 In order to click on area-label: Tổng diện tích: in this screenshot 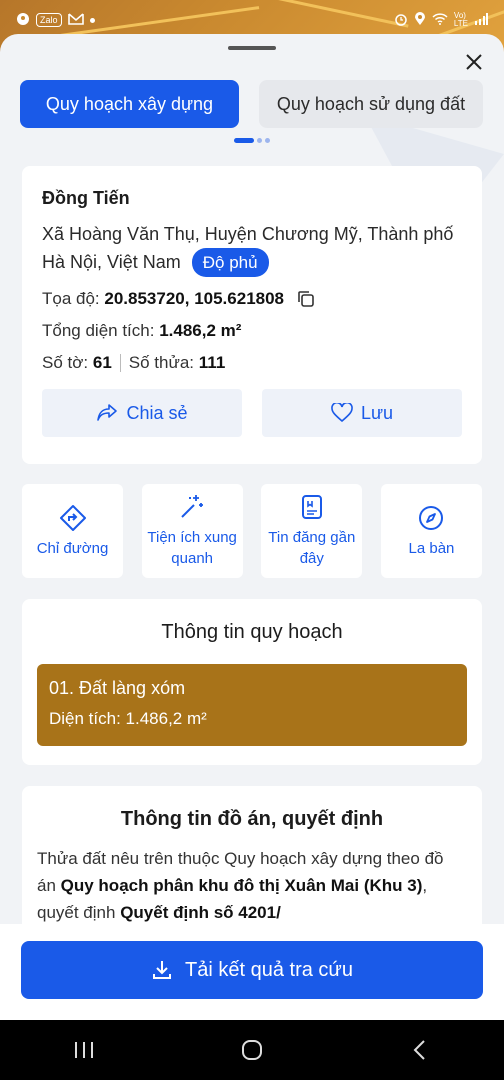, I will do `click(98, 330)`.